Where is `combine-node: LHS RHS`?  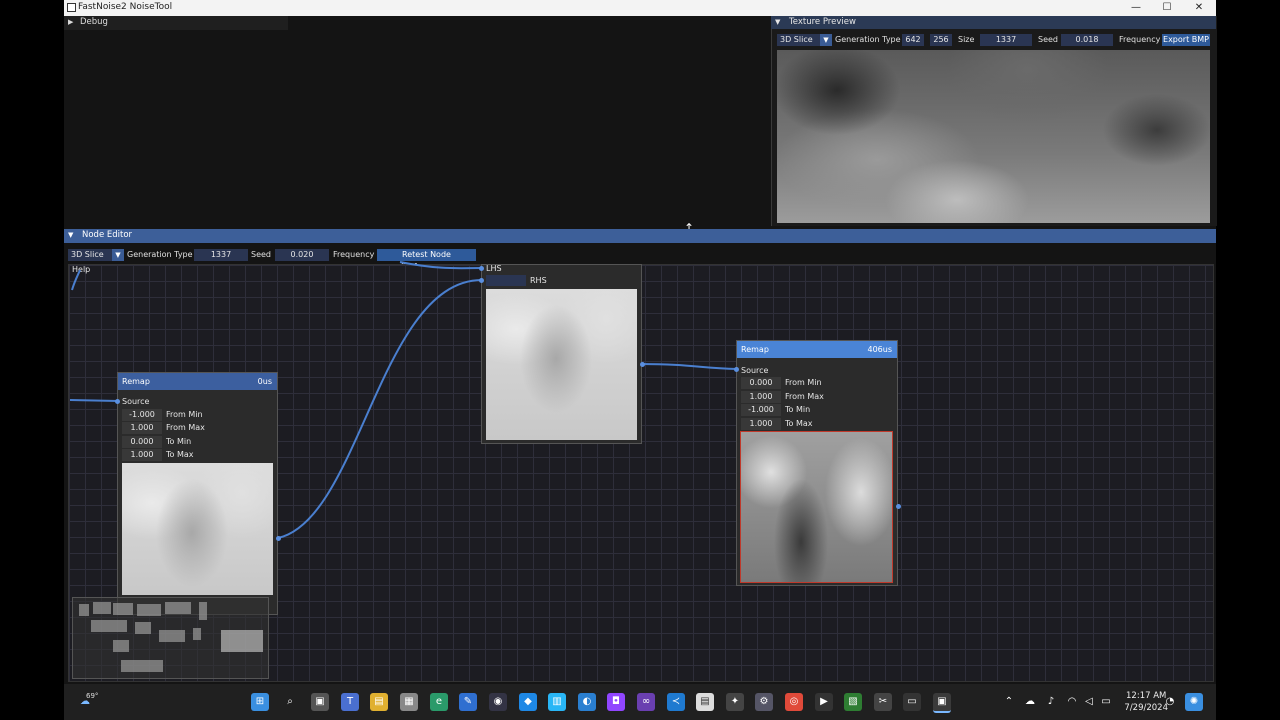
combine-node: LHS RHS is located at coordinates (561, 354).